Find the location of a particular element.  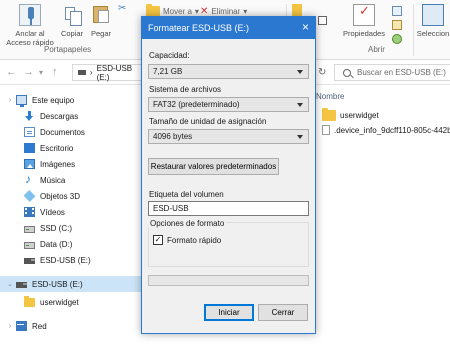

nav-item-downloads: Descargas is located at coordinates (71, 116).